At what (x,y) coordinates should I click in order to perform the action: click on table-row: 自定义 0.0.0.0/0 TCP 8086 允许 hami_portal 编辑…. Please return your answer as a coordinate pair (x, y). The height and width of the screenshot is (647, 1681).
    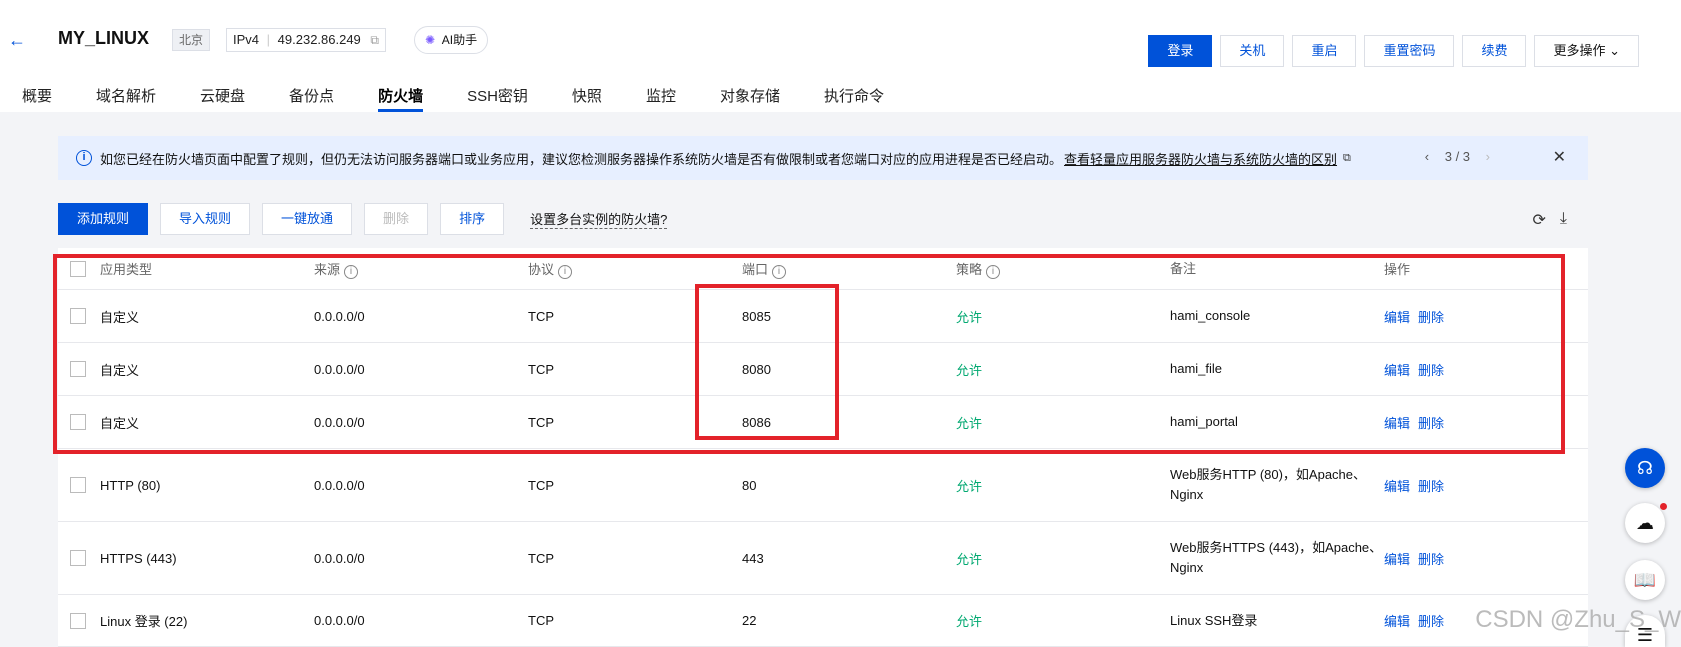
    Looking at the image, I should click on (823, 422).